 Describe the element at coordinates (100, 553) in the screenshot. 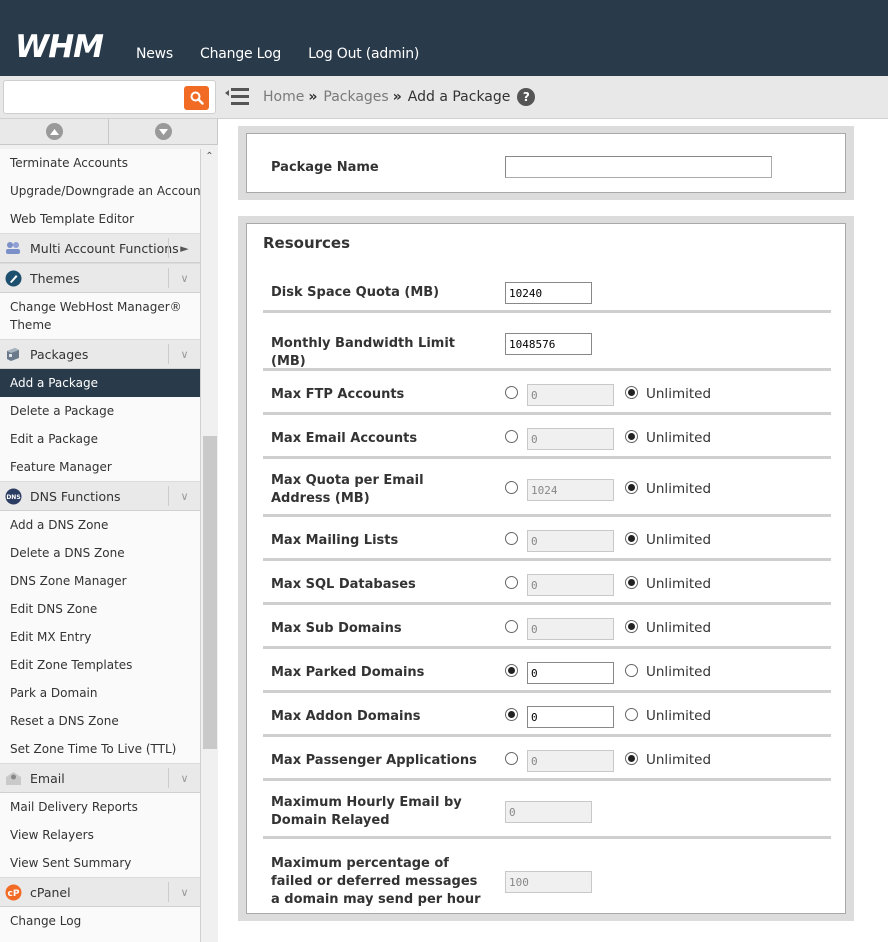

I see `sidebar-item: Delete a DNS Zone` at that location.